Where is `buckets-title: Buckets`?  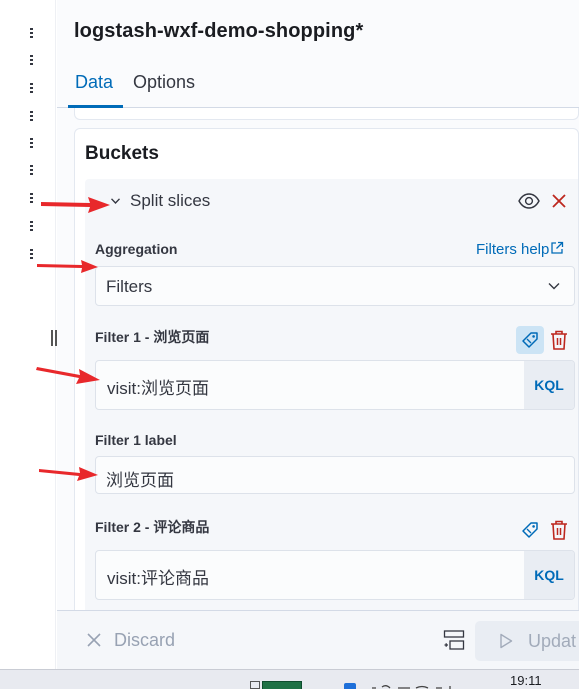
buckets-title: Buckets is located at coordinates (122, 153).